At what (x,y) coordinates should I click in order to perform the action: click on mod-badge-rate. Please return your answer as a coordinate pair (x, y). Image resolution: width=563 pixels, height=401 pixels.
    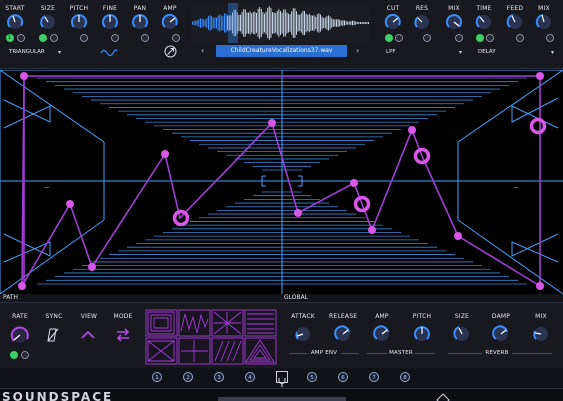
    Looking at the image, I should click on (14, 355).